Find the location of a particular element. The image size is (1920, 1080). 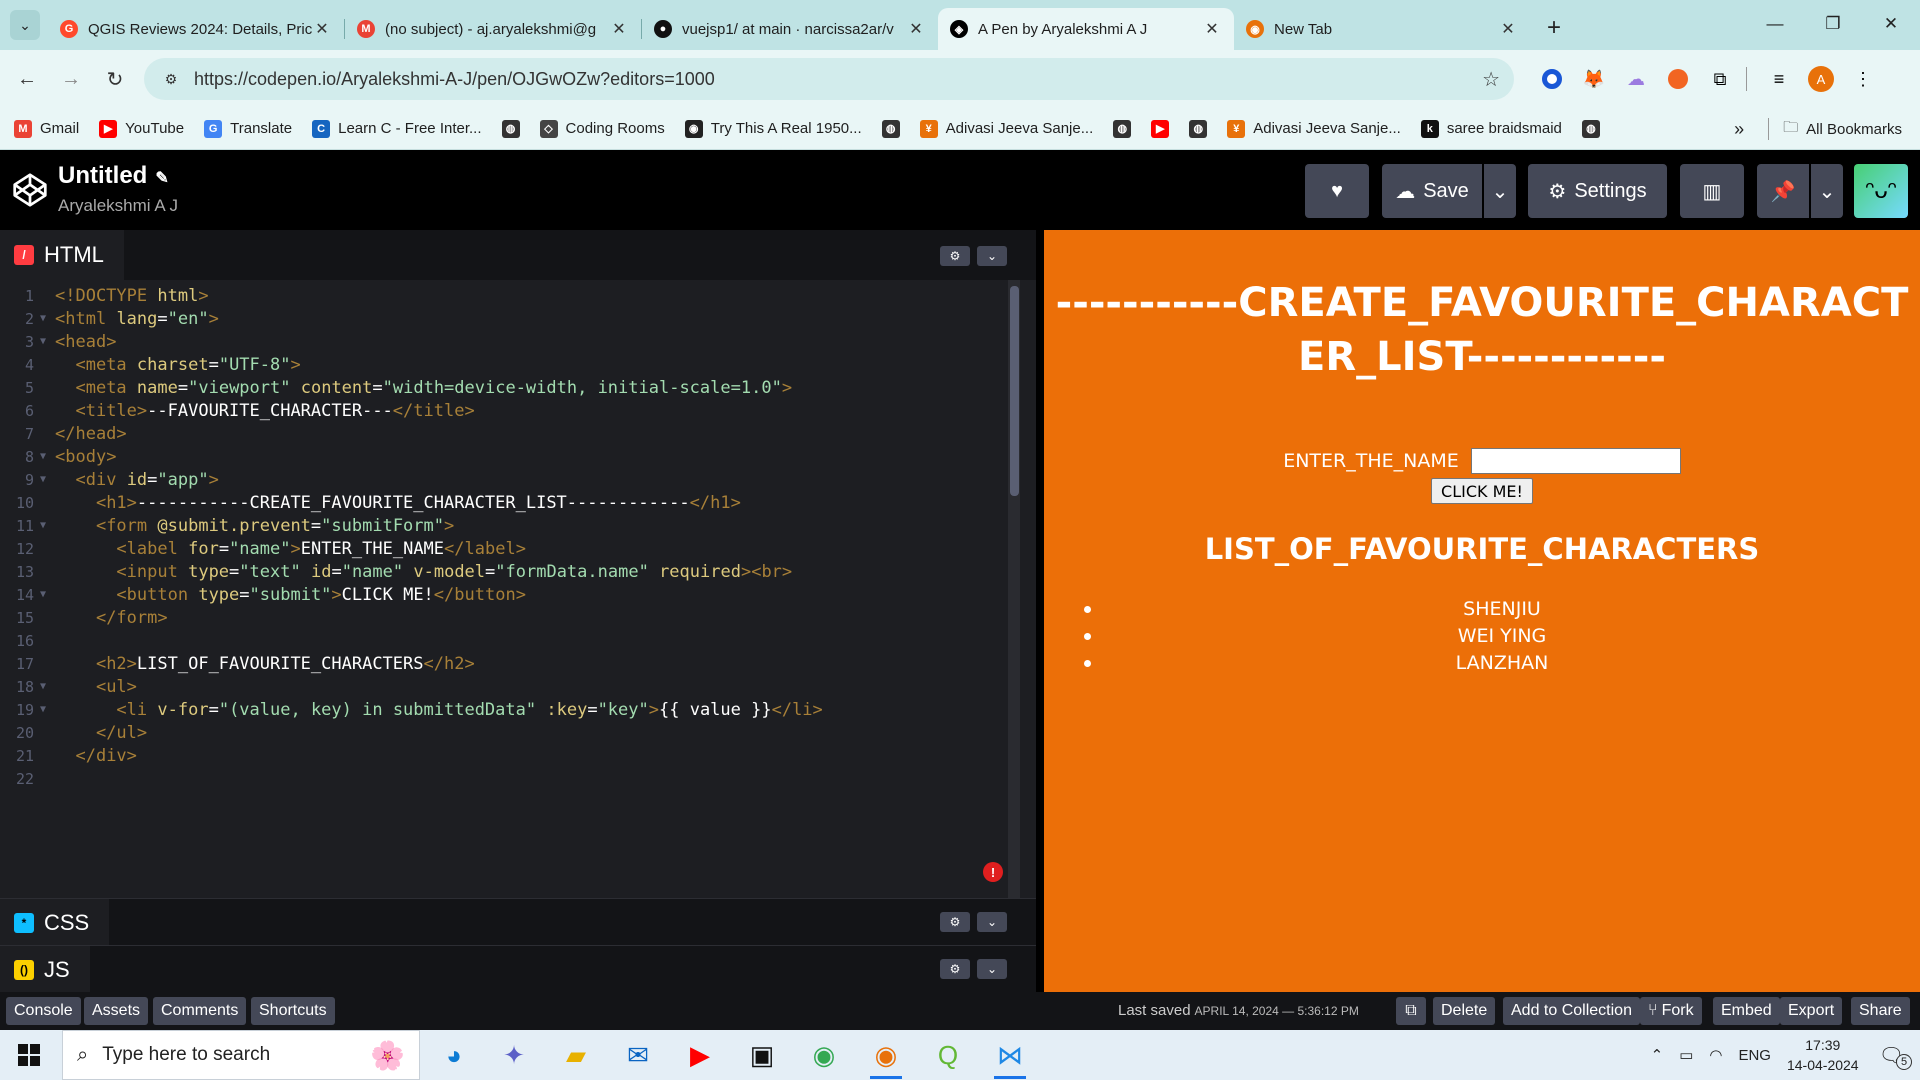

bookmark-item: k saree braidsmaid is located at coordinates (1491, 128).